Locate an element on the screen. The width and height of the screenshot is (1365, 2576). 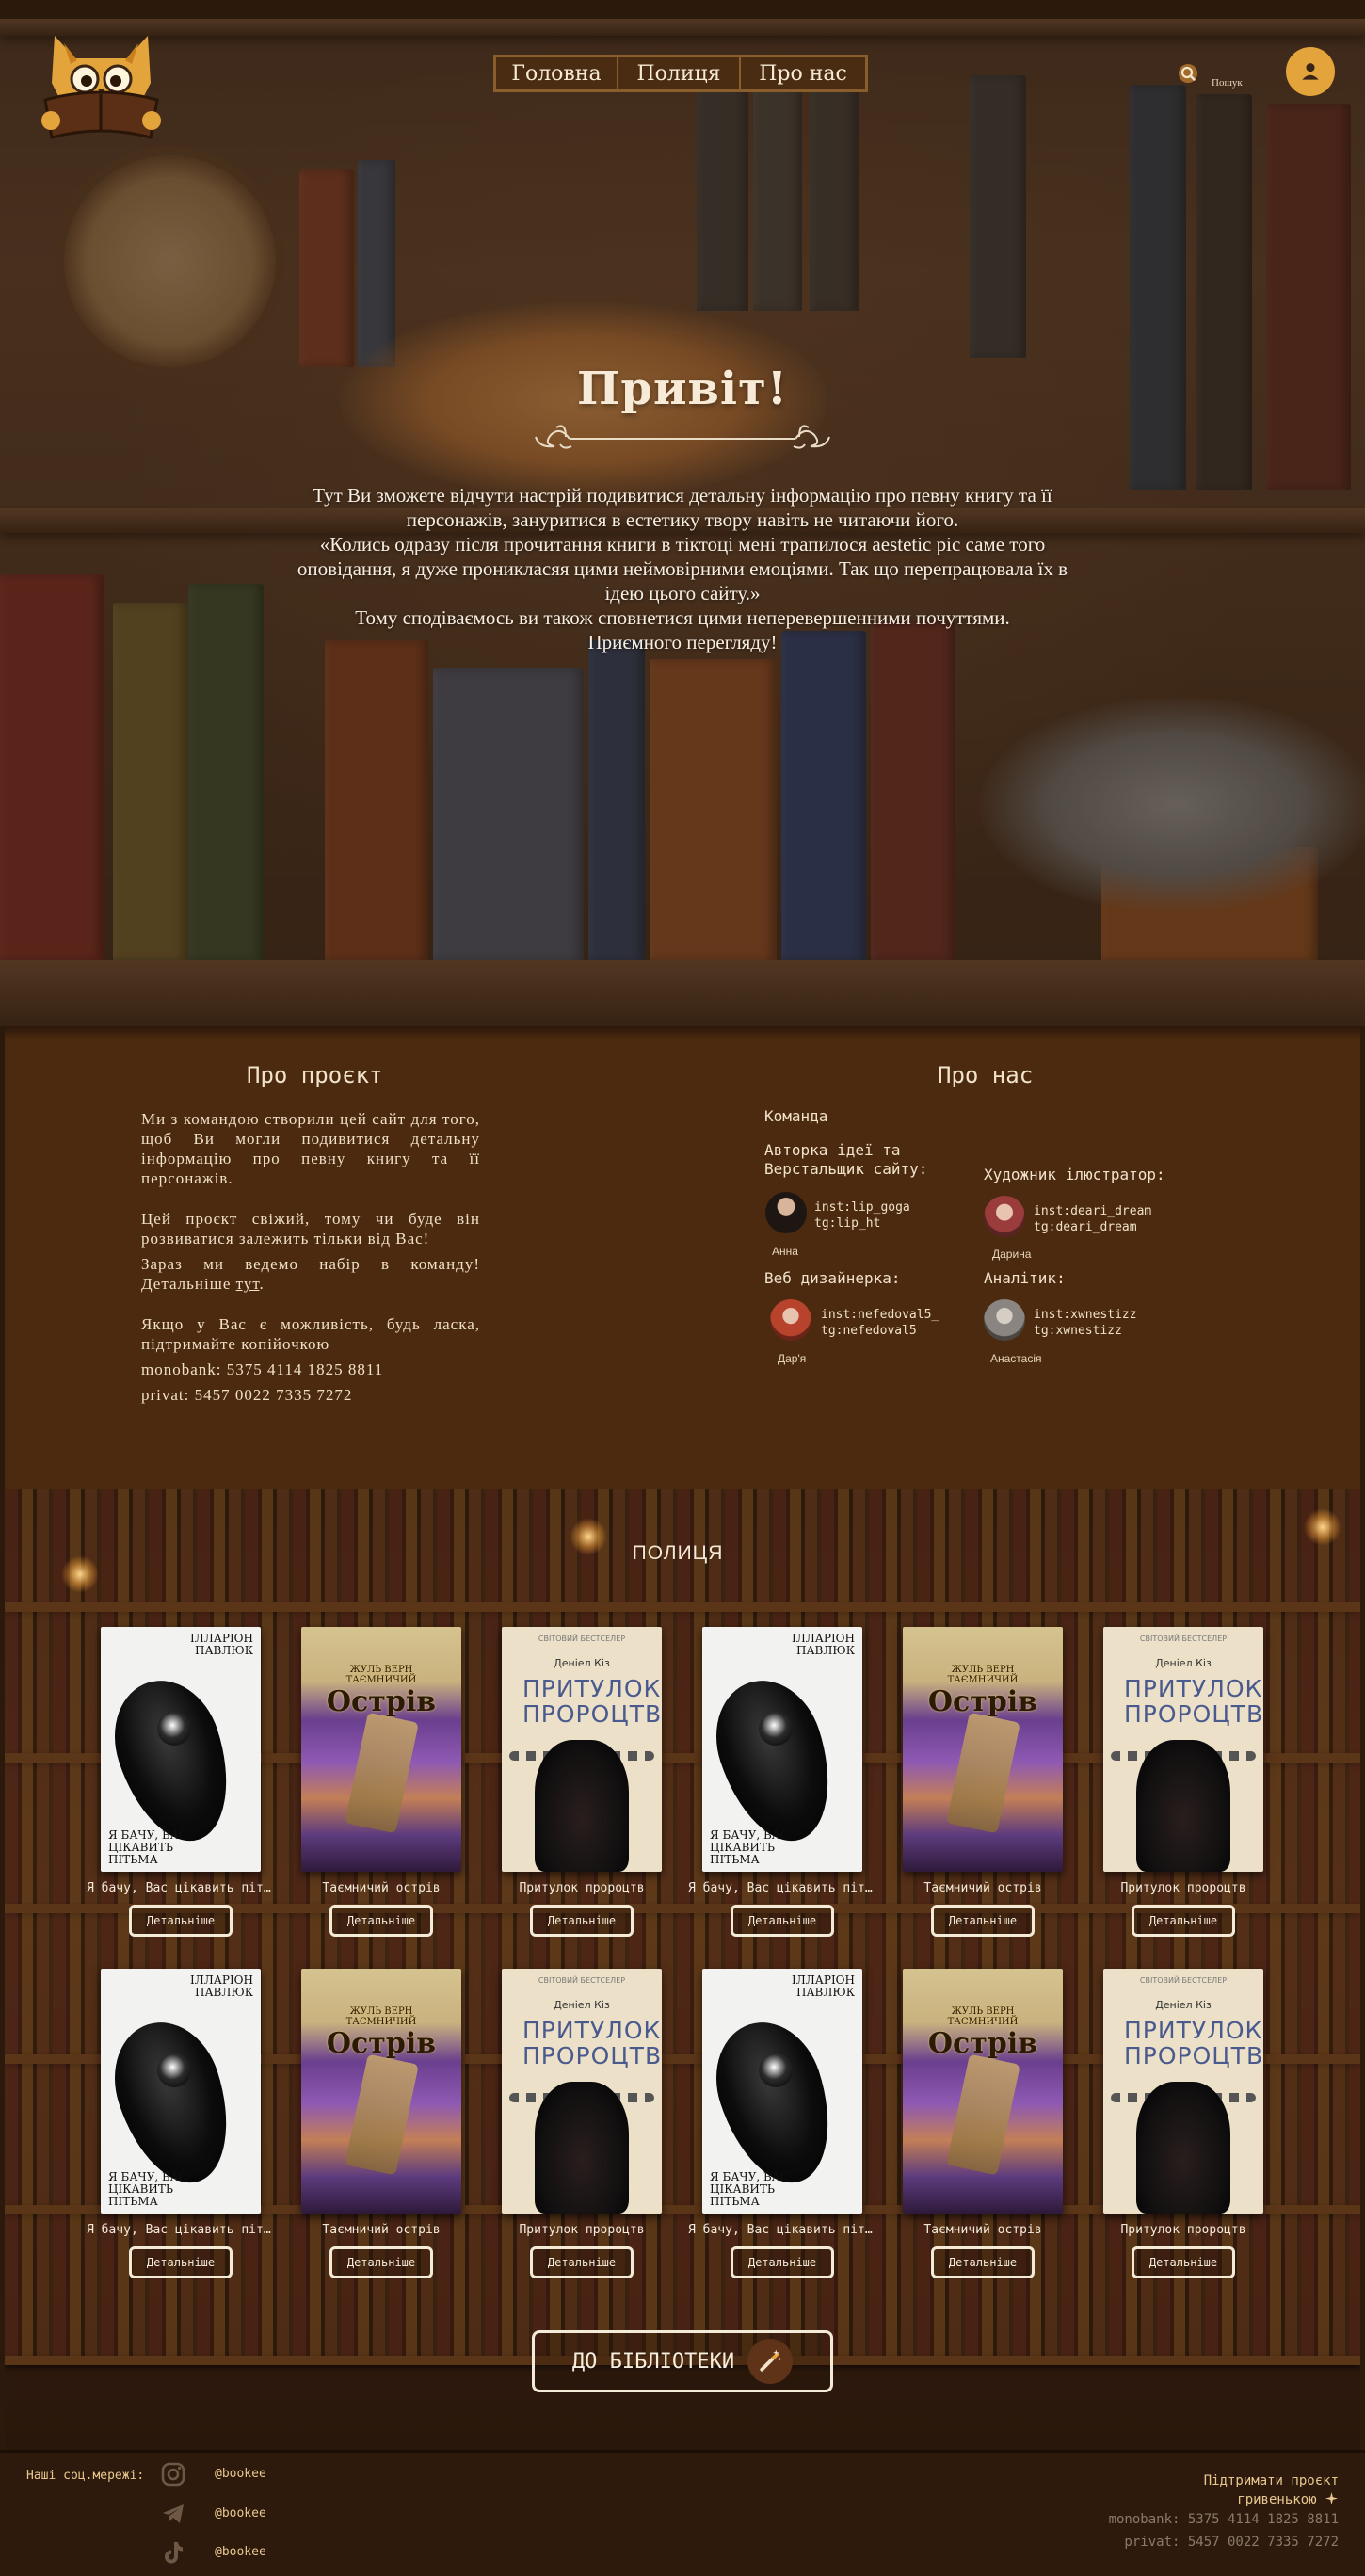
about-us-title: Про нас is located at coordinates (986, 1075).